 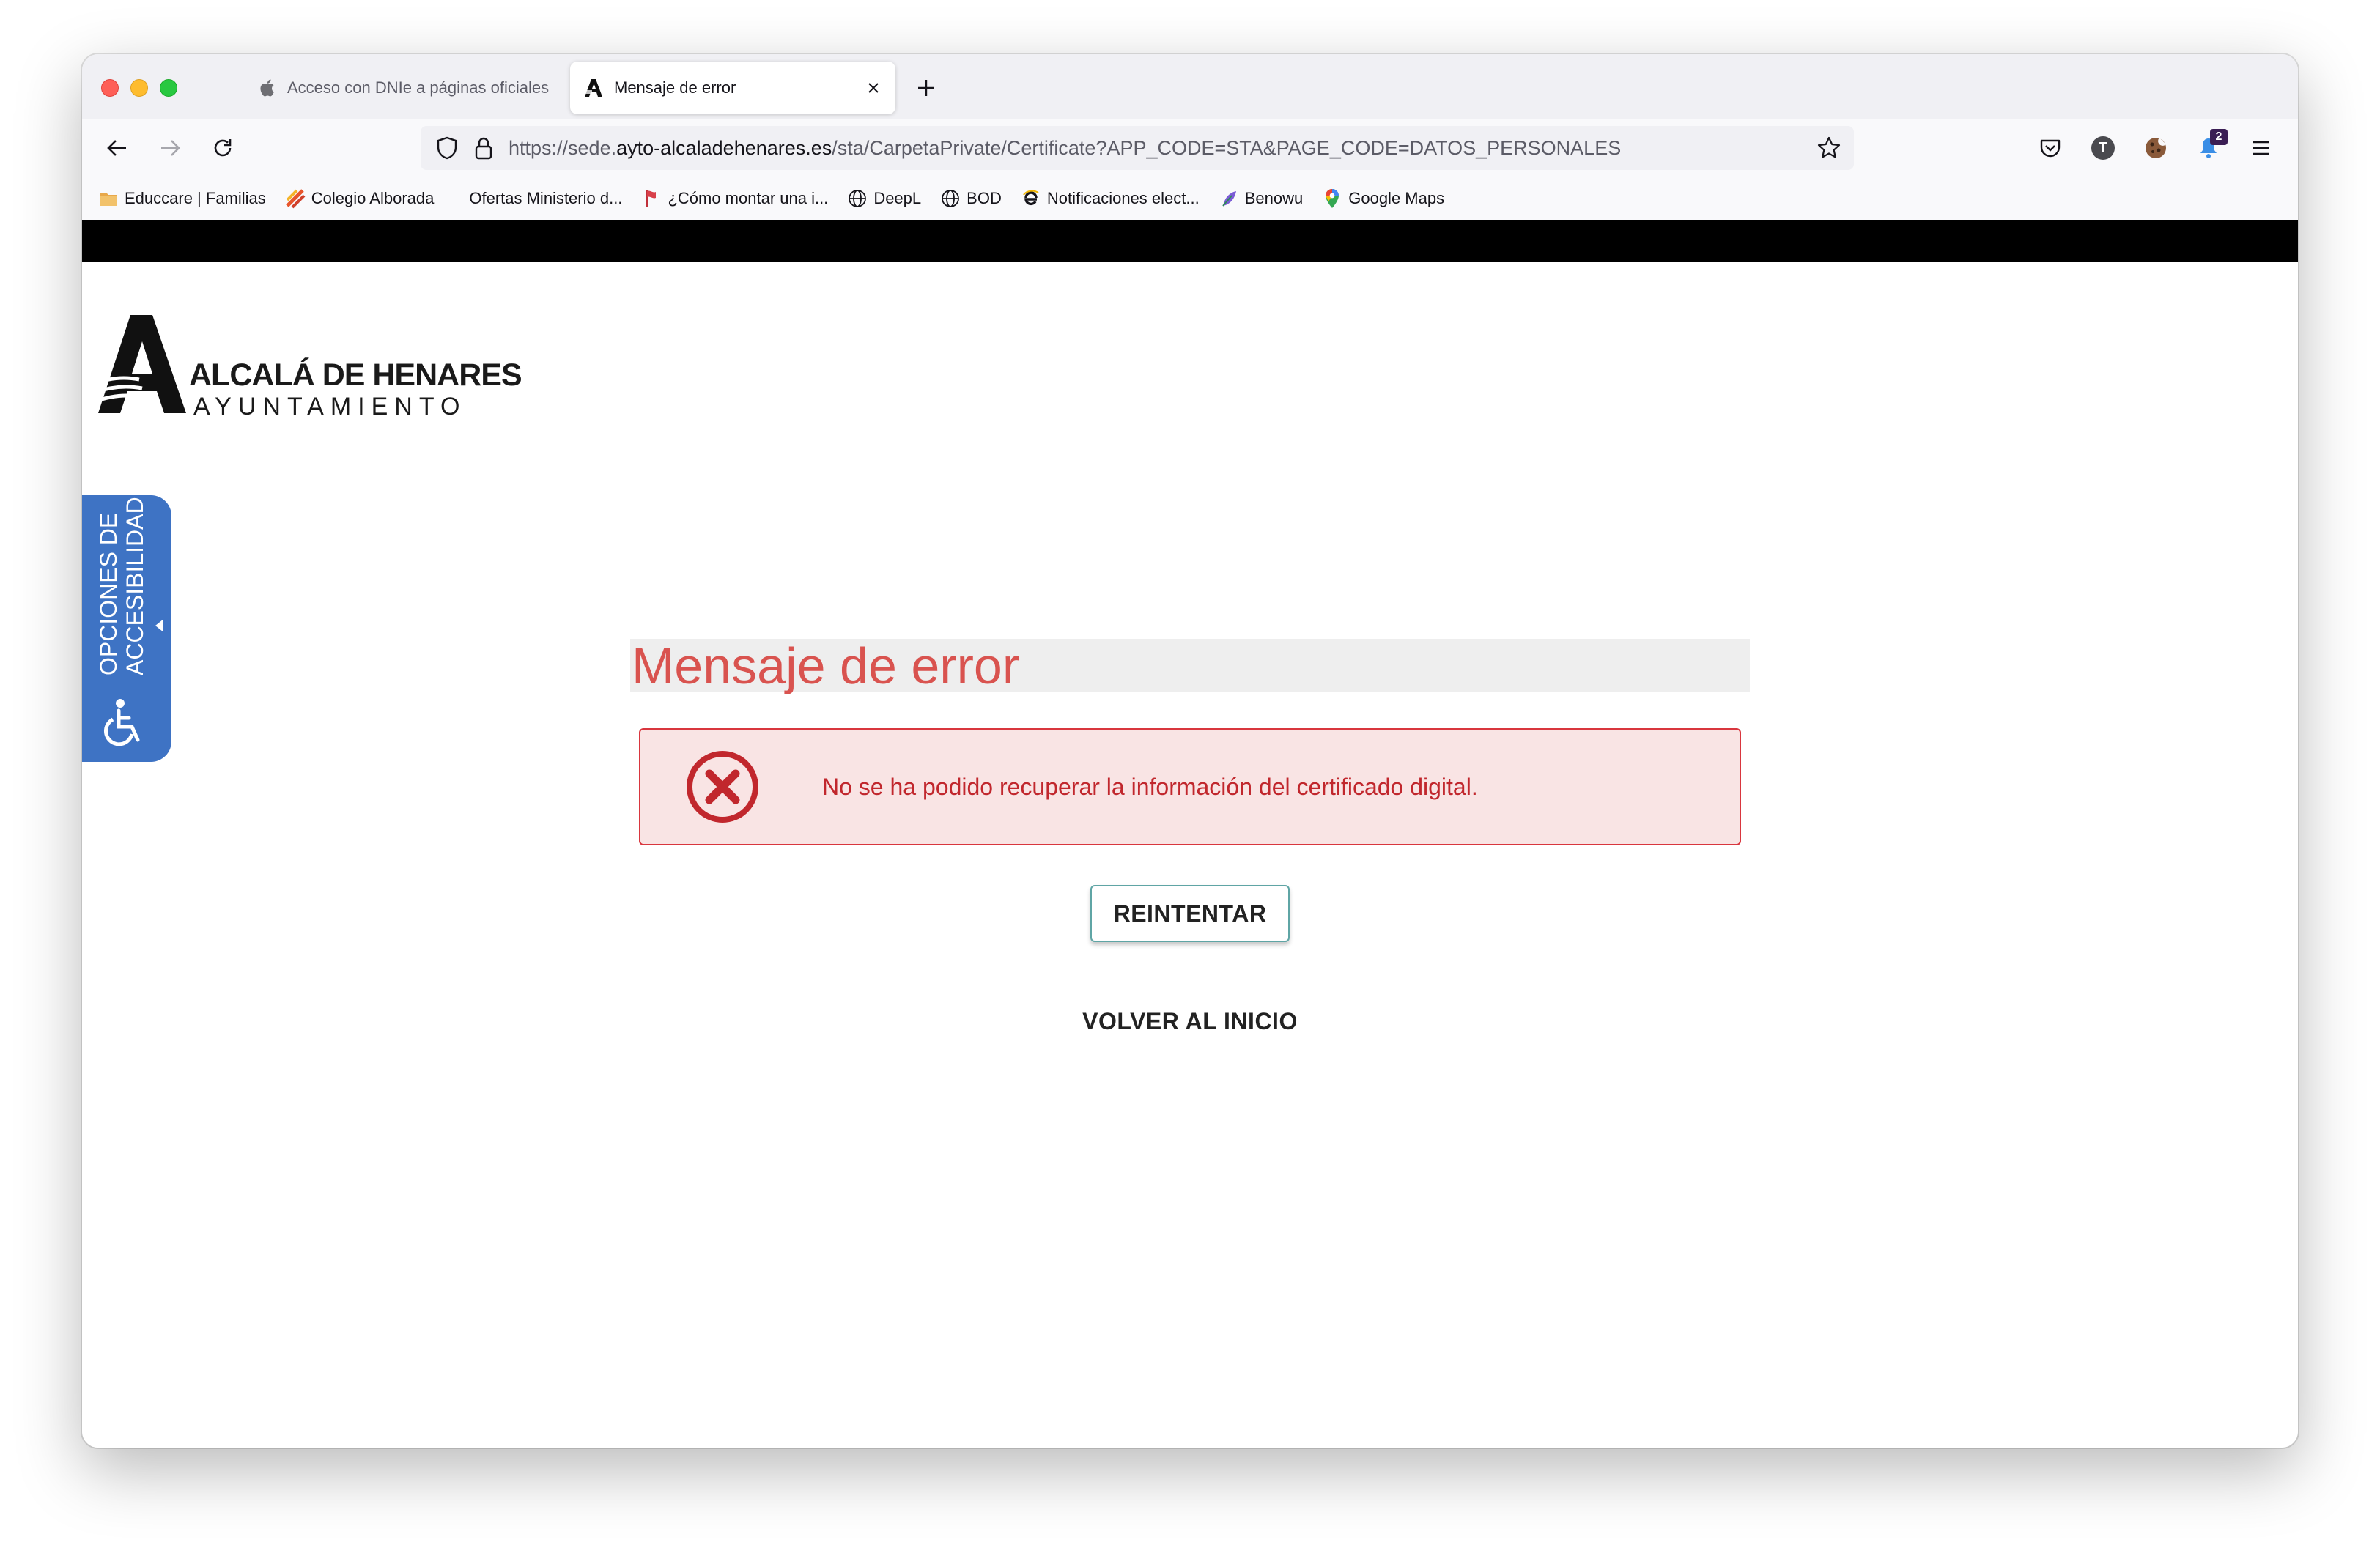 I want to click on reload-button, so click(x=222, y=148).